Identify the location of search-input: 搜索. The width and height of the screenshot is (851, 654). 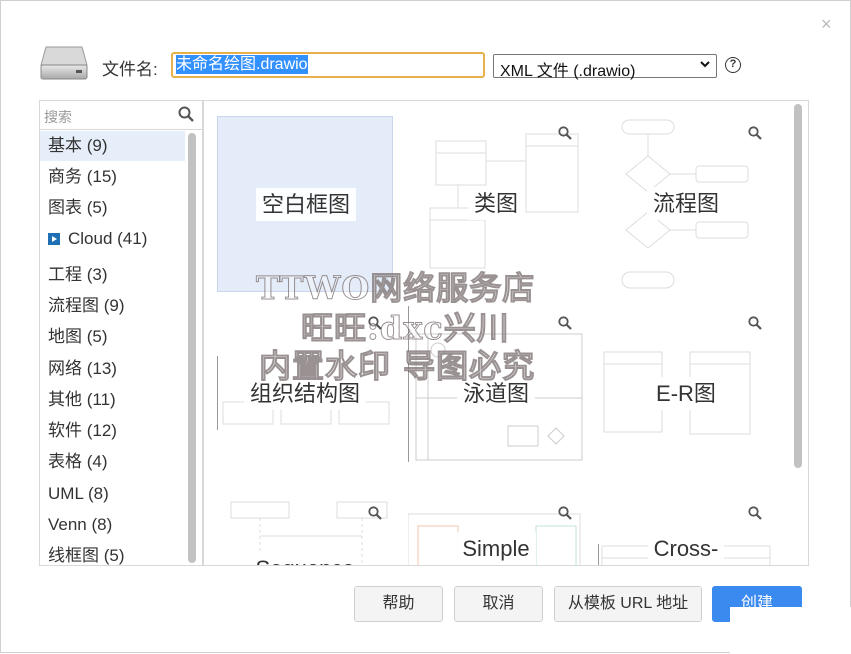
(58, 117).